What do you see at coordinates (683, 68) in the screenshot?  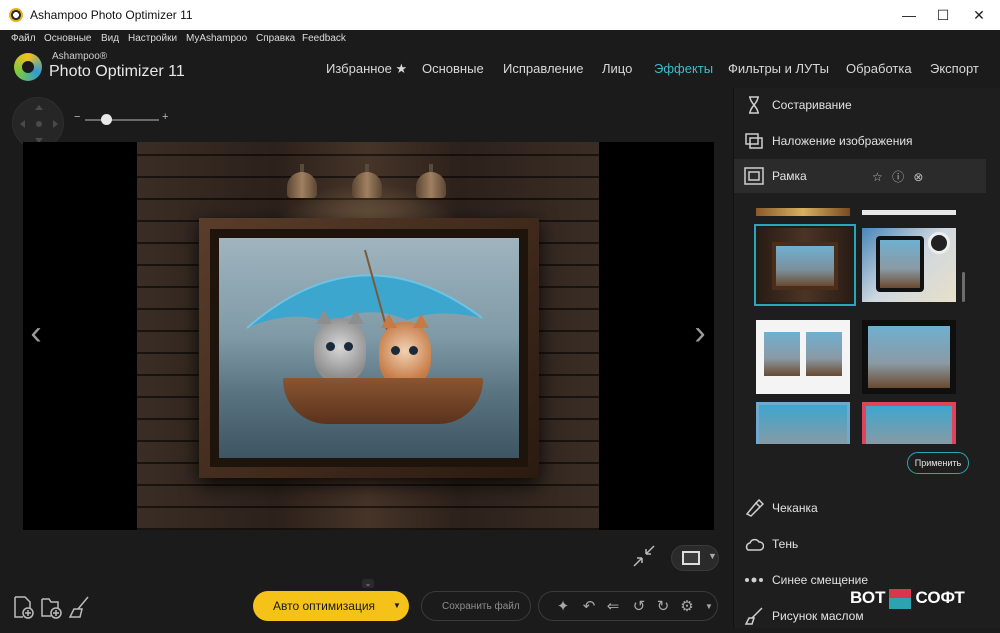 I see `tab-effects: Эффекты` at bounding box center [683, 68].